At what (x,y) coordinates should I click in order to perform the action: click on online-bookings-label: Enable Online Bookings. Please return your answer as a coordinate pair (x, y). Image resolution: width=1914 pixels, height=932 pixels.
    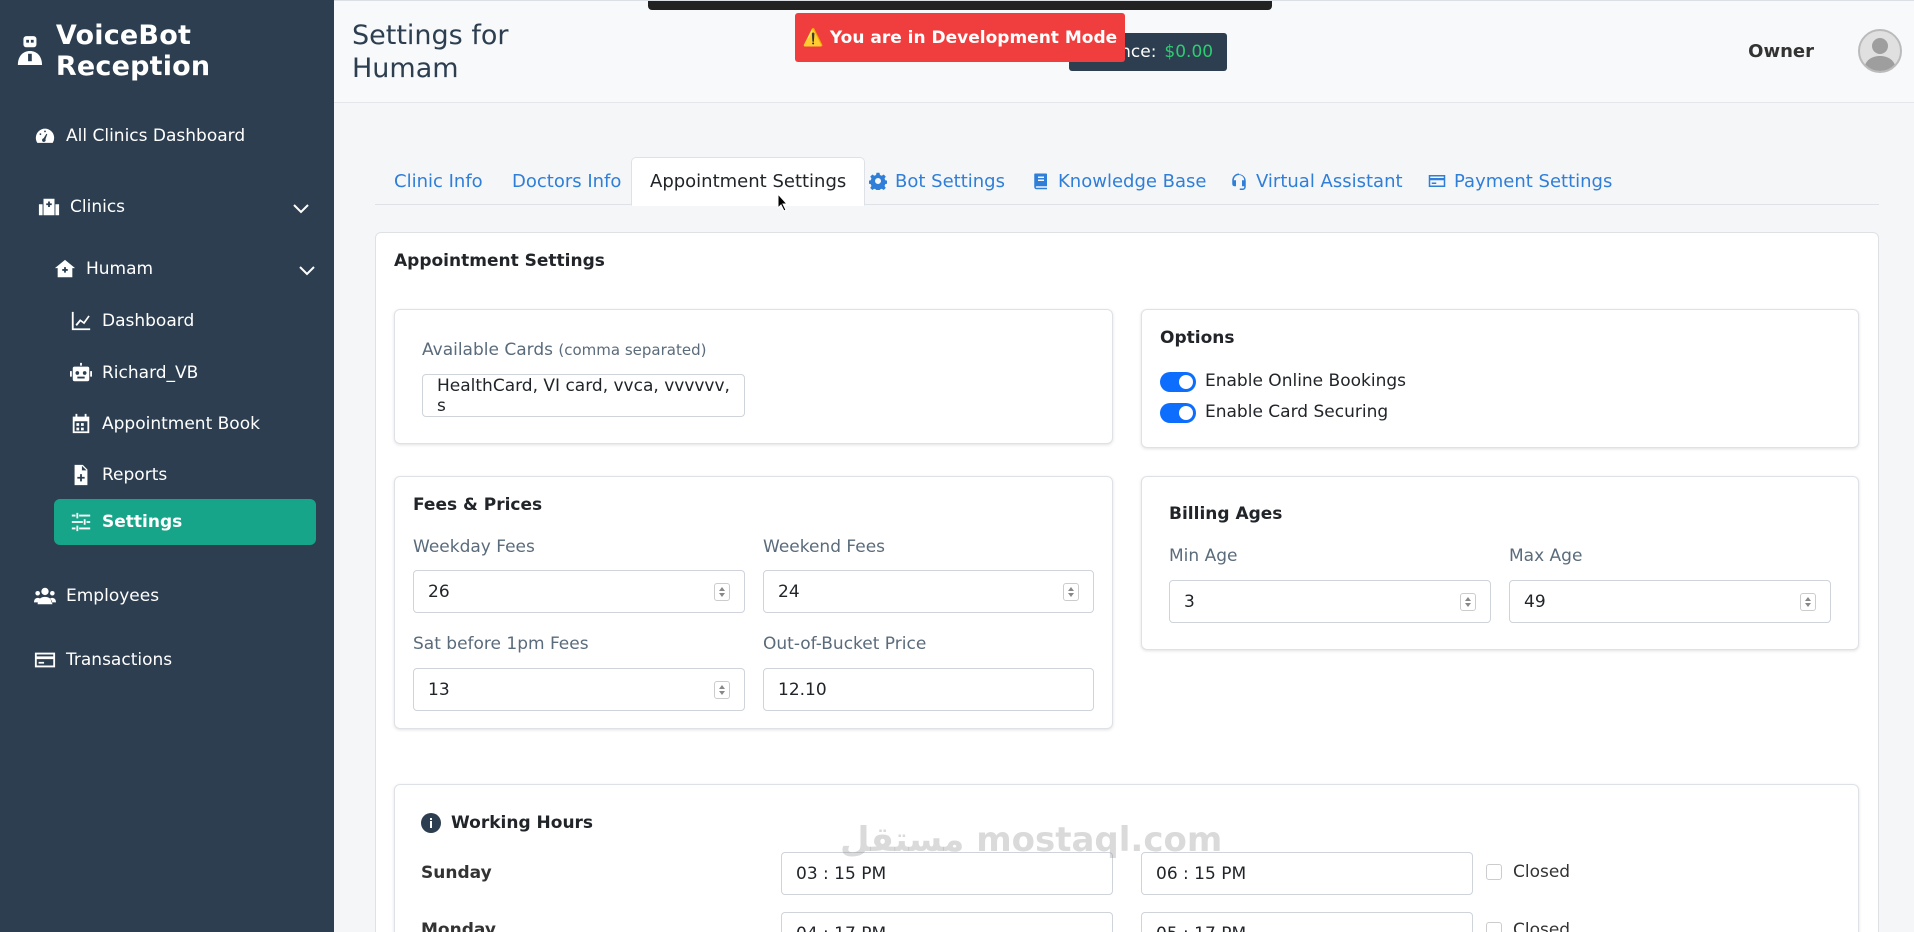
    Looking at the image, I should click on (1306, 381).